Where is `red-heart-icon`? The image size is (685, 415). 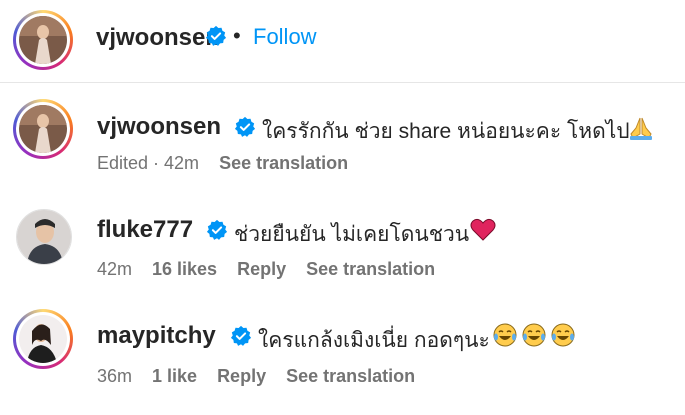 red-heart-icon is located at coordinates (483, 229).